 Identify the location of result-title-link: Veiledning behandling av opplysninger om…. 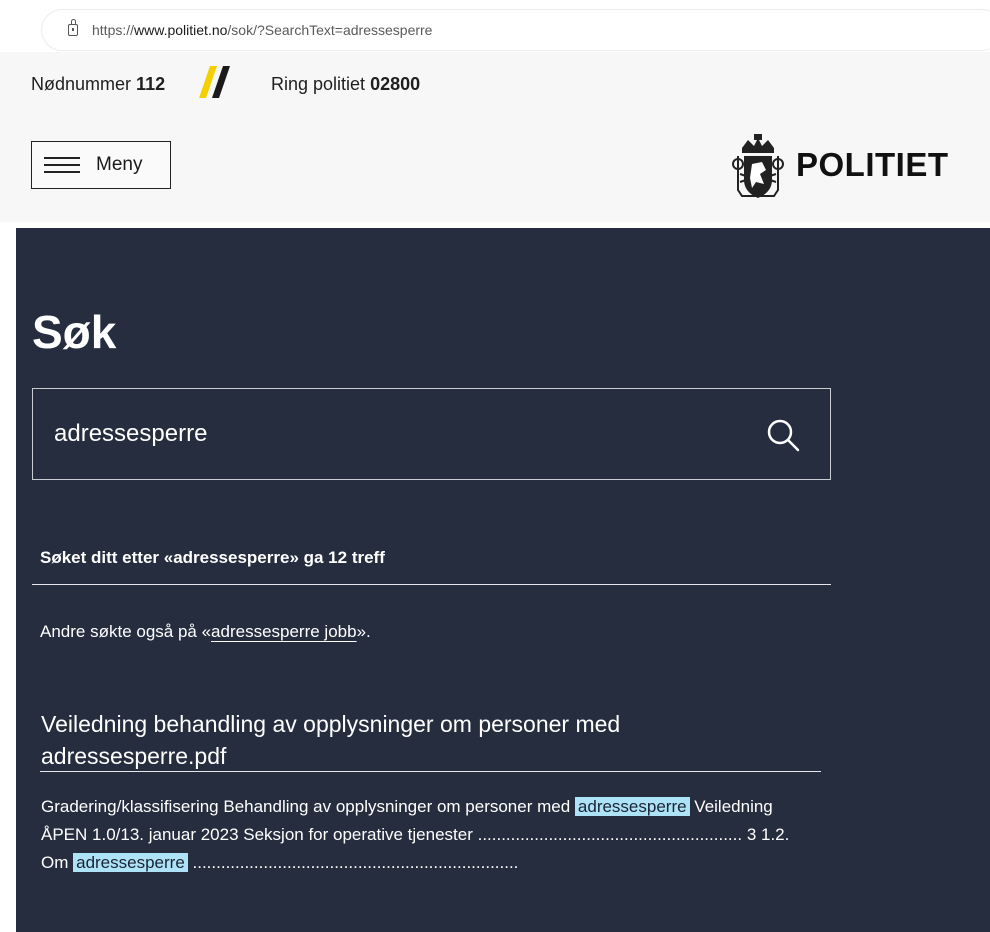
(421, 740).